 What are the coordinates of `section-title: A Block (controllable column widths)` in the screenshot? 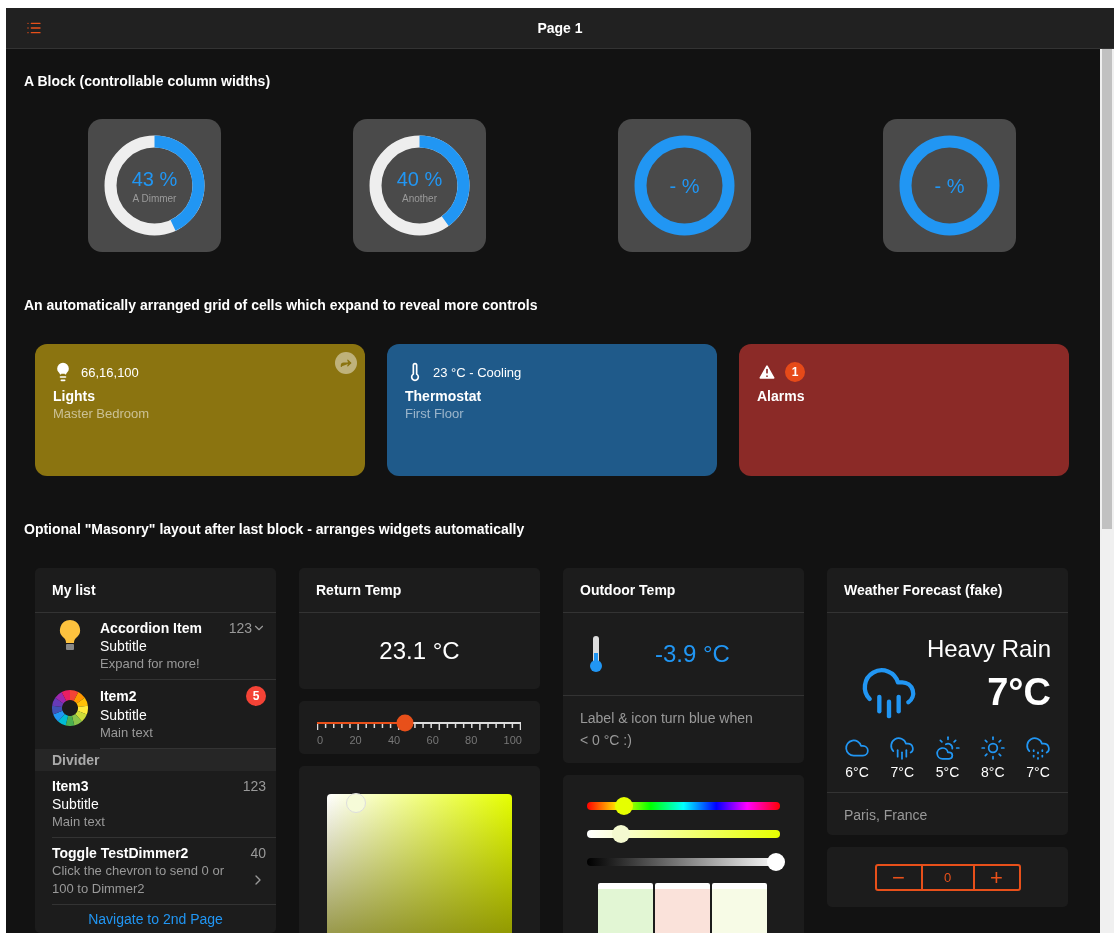 It's located at (148, 81).